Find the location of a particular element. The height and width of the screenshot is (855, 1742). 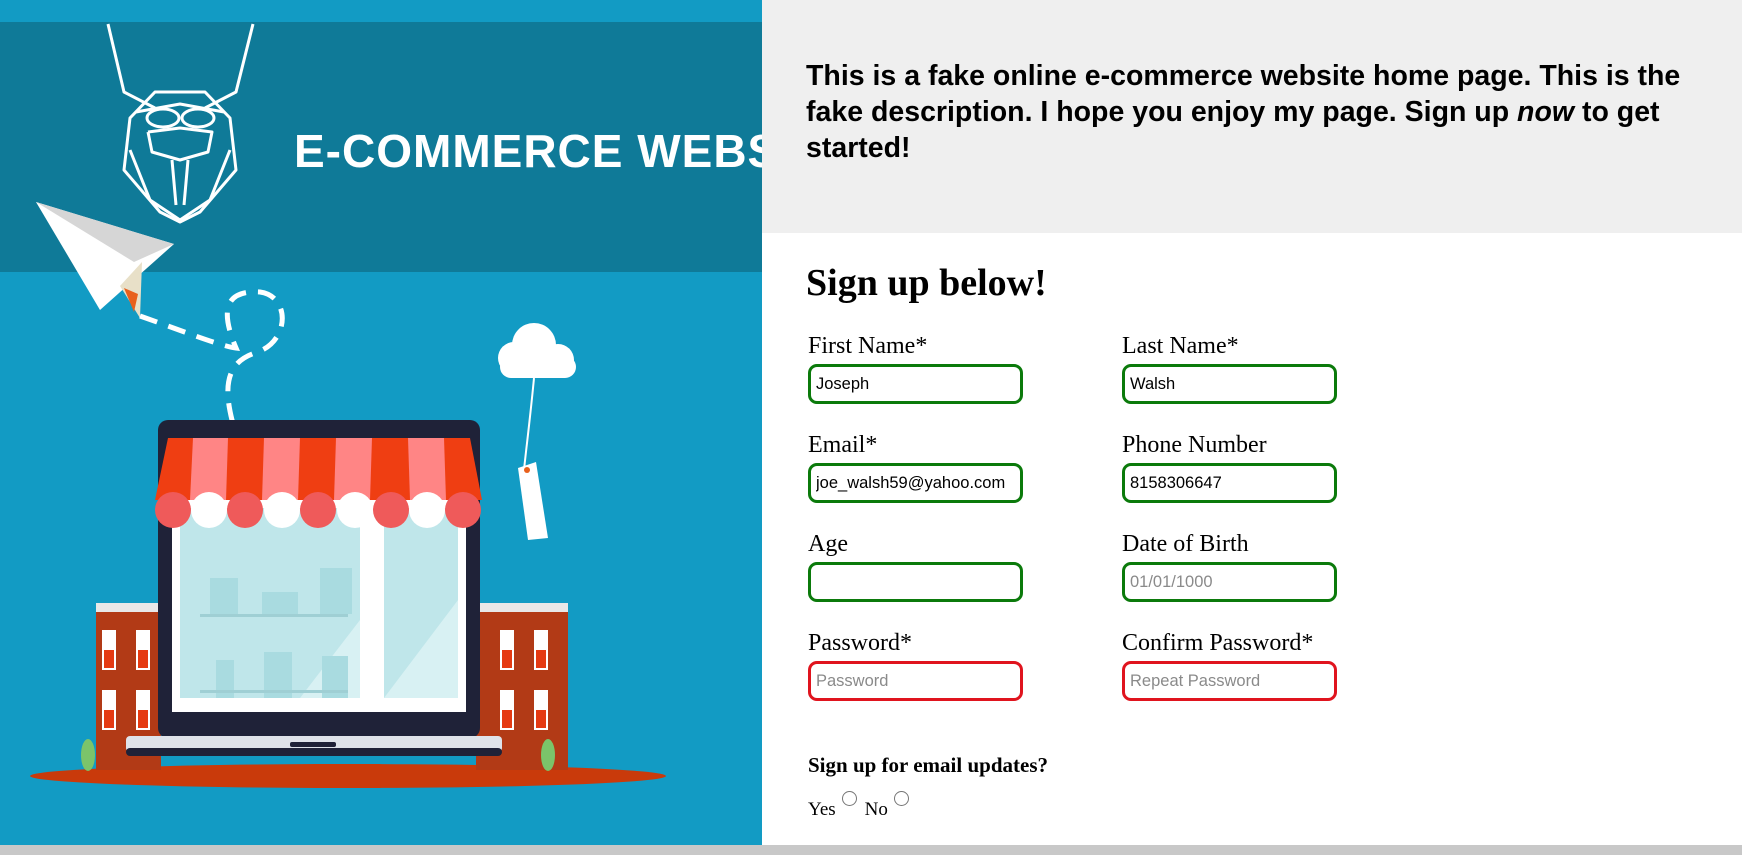

site-title: E-COMMERCE WEBSITE is located at coordinates (528, 151).